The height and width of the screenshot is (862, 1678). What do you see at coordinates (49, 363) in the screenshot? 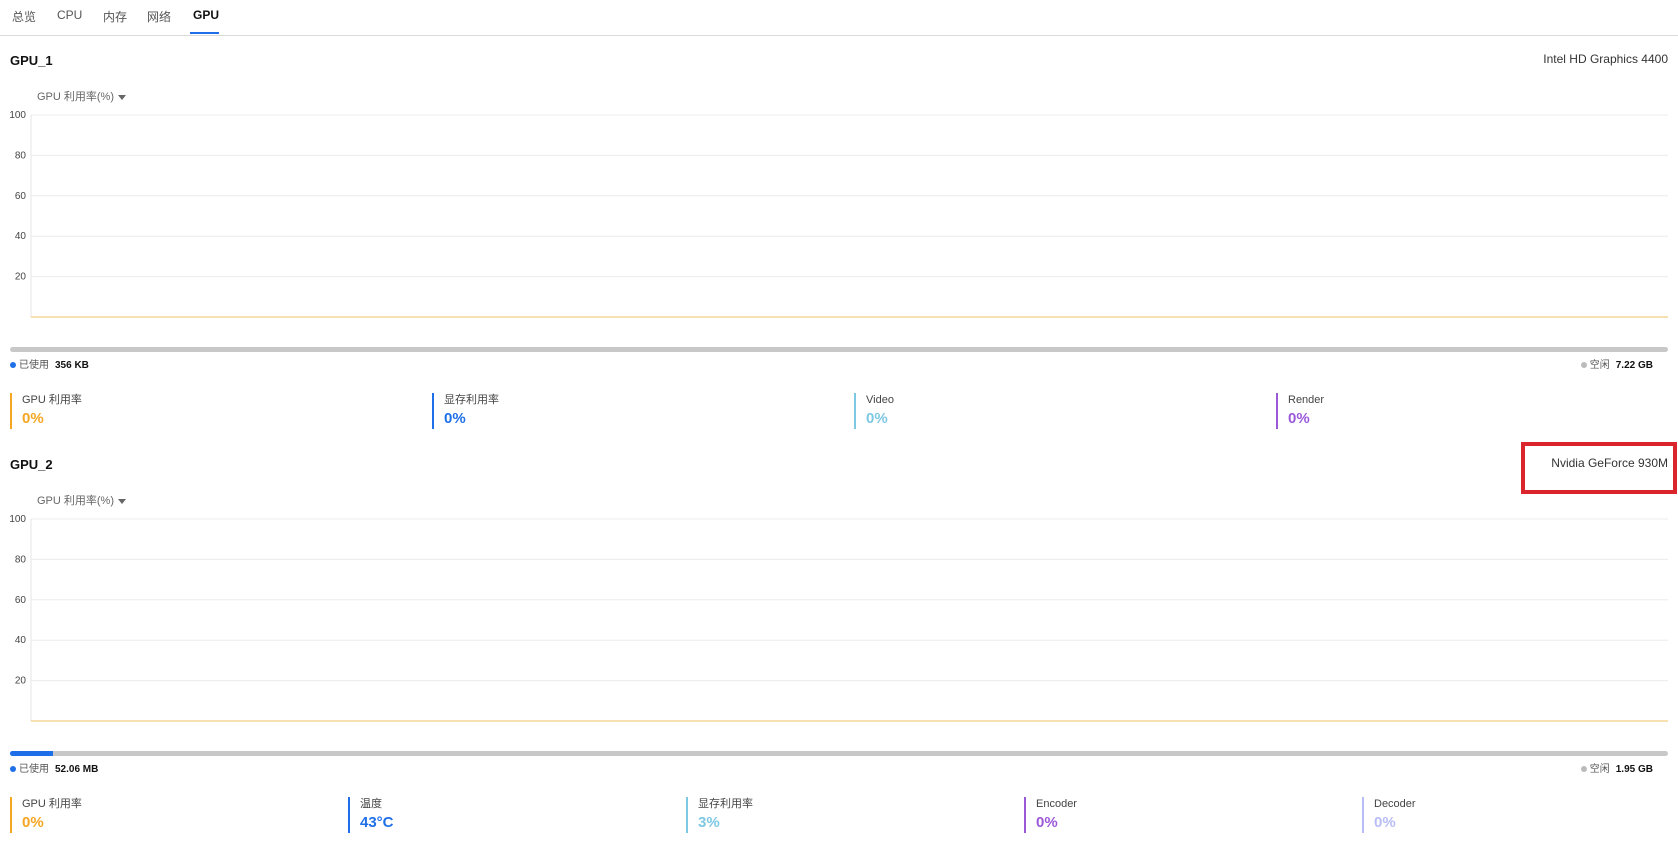
I see `gpu-1-memory-used: 已使用 356 KB` at bounding box center [49, 363].